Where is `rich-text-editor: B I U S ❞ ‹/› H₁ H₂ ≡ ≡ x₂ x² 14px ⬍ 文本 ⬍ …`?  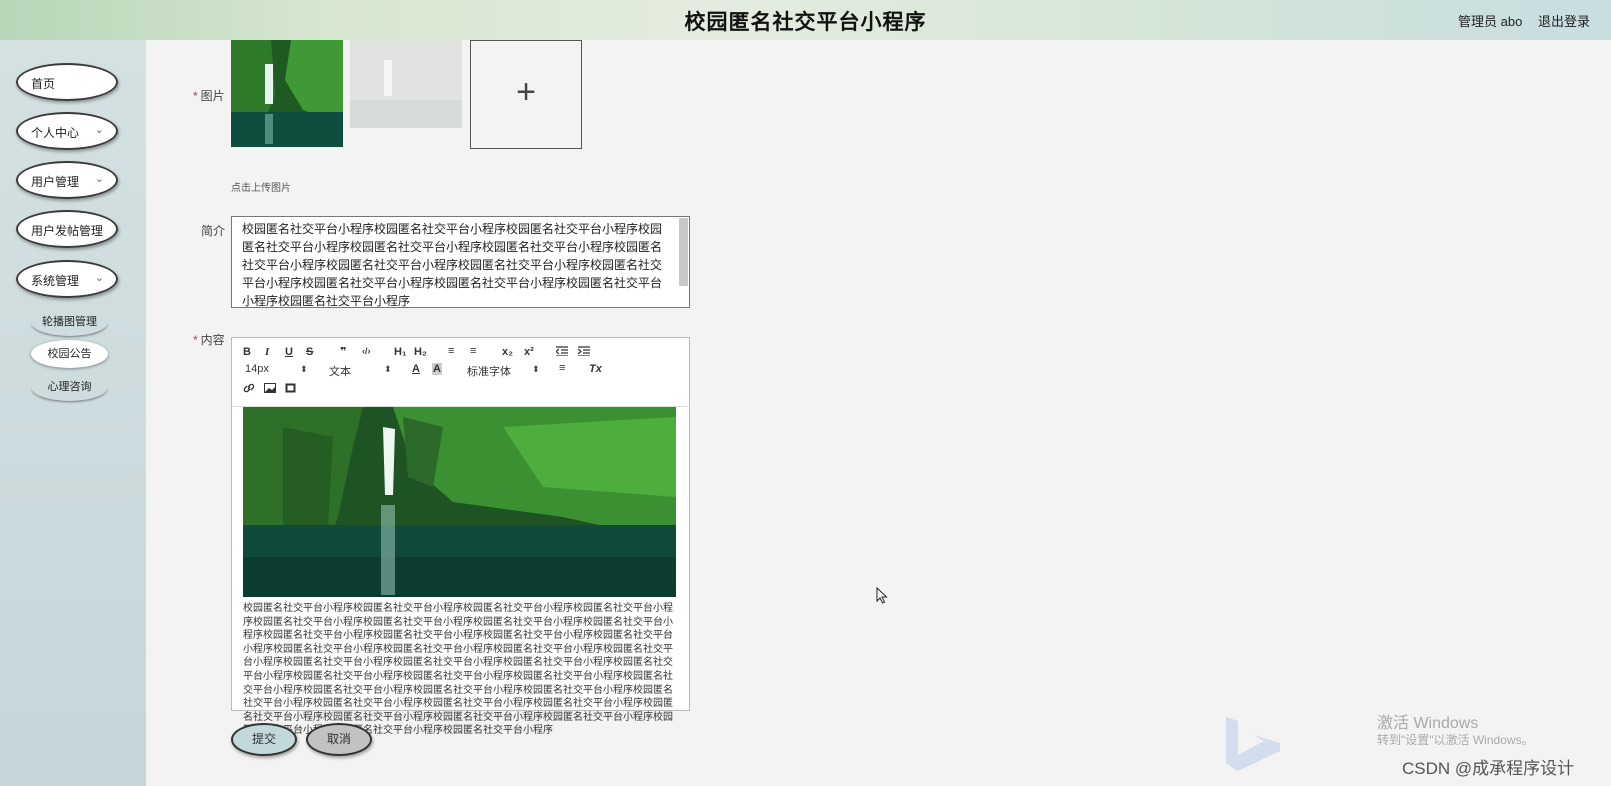
rich-text-editor: B I U S ❞ ‹/› H₁ H₂ ≡ ≡ x₂ x² 14px ⬍ 文本 ⬍ … is located at coordinates (460, 536).